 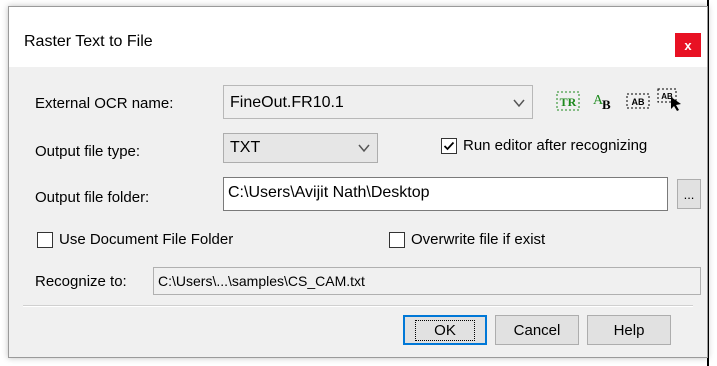 What do you see at coordinates (88, 151) in the screenshot?
I see `output-type-label: Output file type:` at bounding box center [88, 151].